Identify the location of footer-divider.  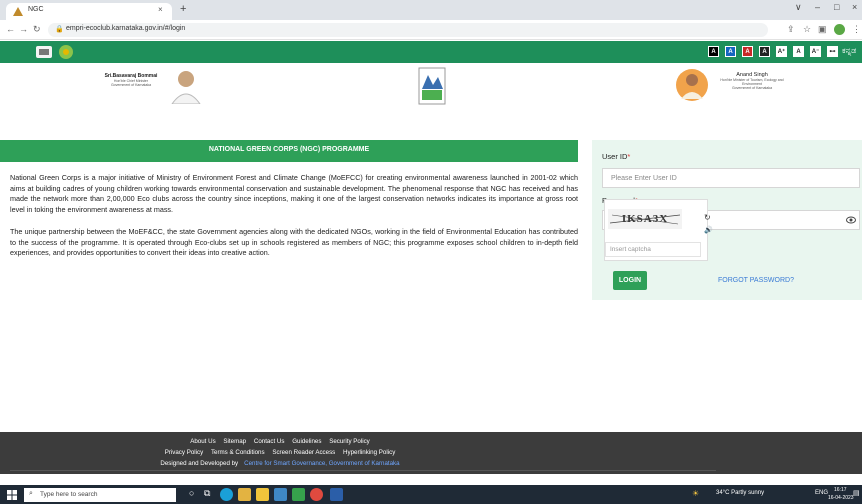
(363, 470).